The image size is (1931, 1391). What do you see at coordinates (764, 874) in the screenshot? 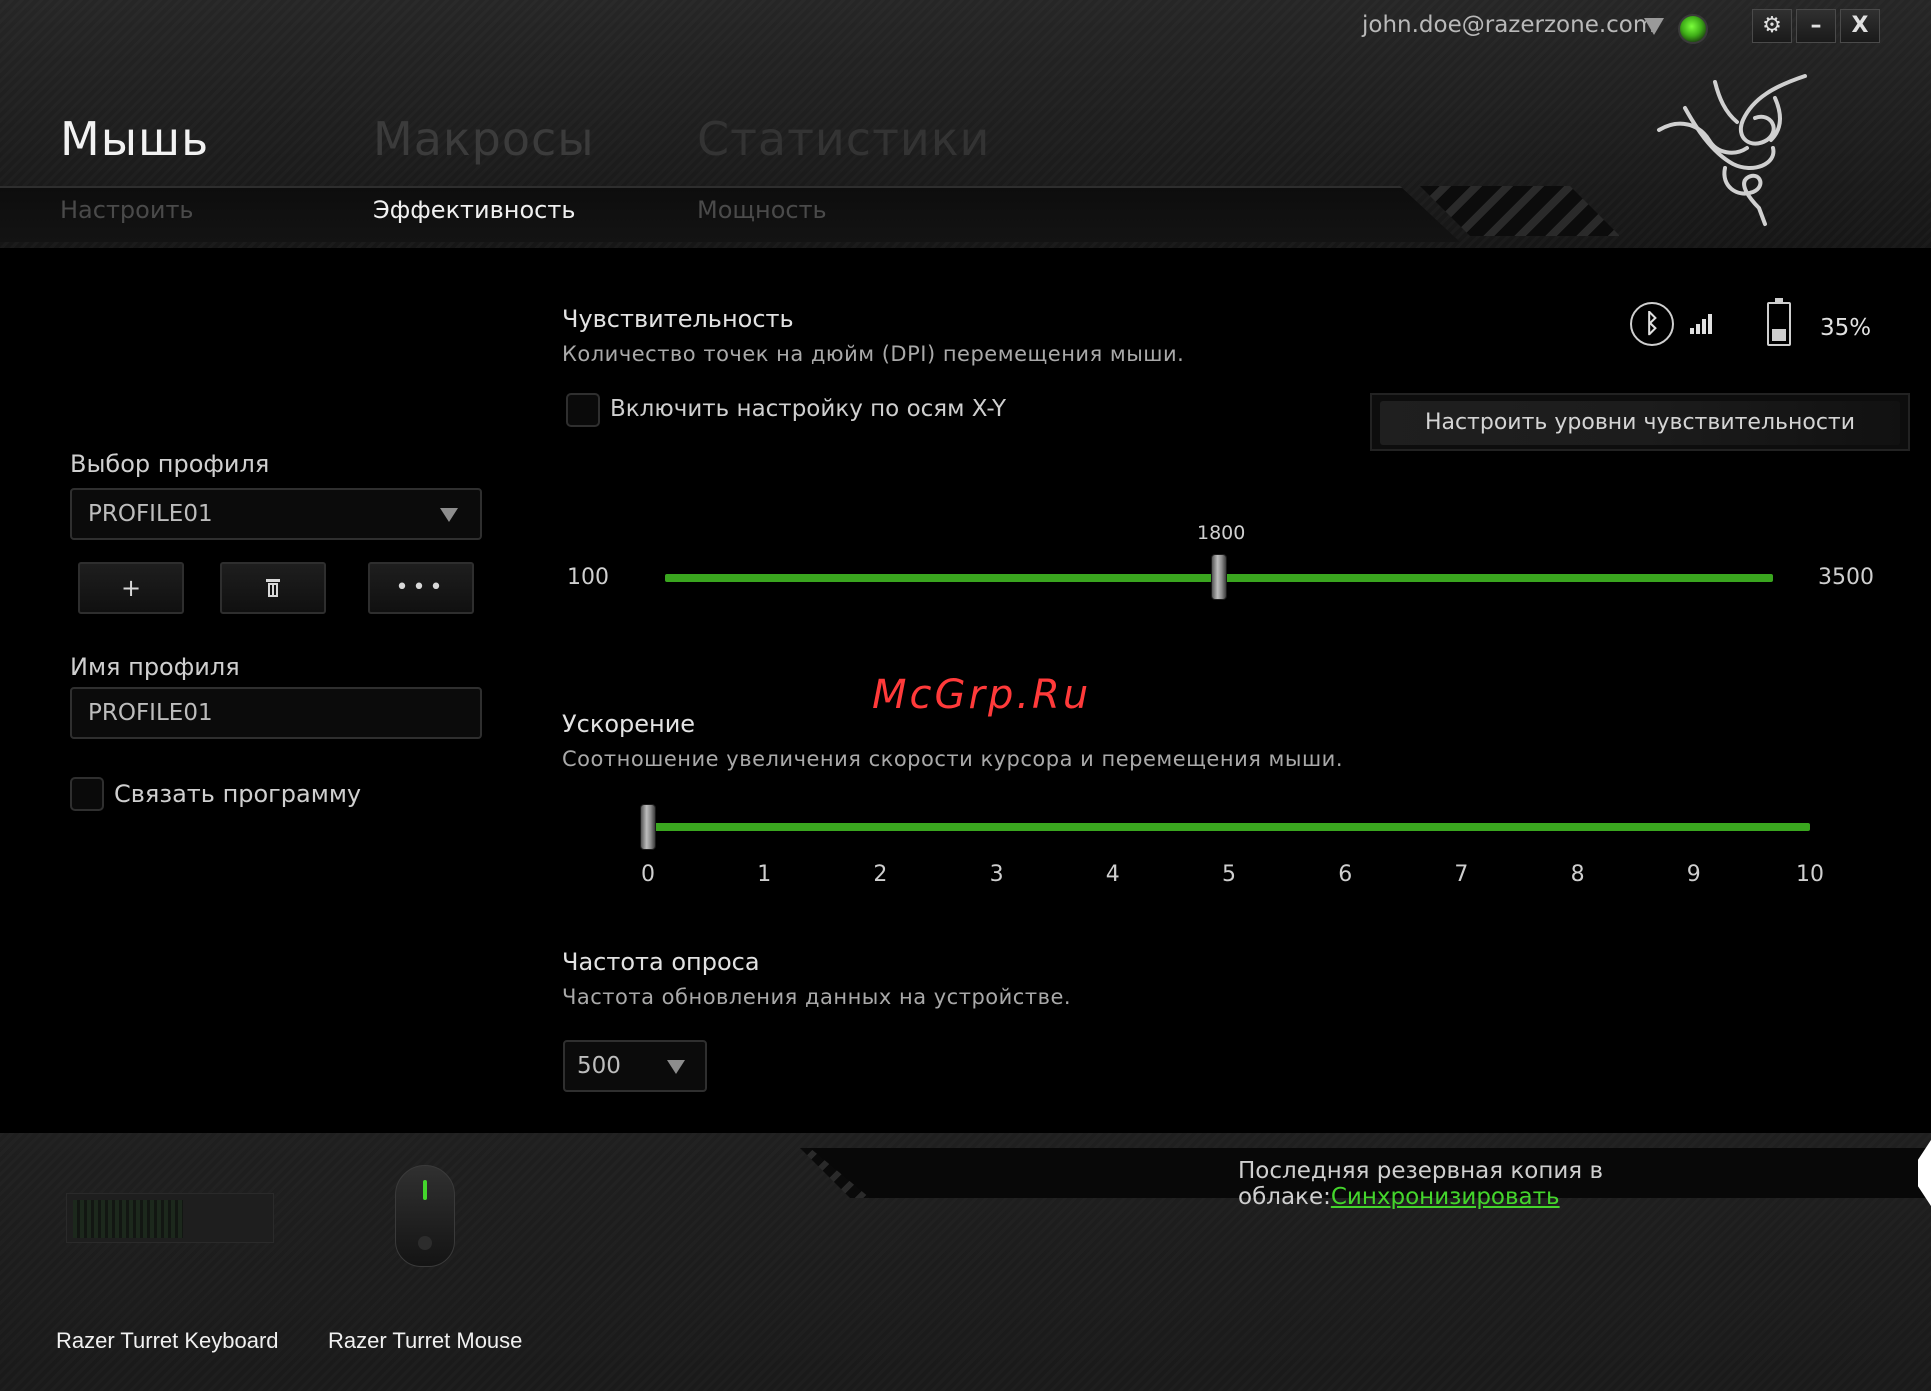
I see `acceleration-tick-1: 1` at bounding box center [764, 874].